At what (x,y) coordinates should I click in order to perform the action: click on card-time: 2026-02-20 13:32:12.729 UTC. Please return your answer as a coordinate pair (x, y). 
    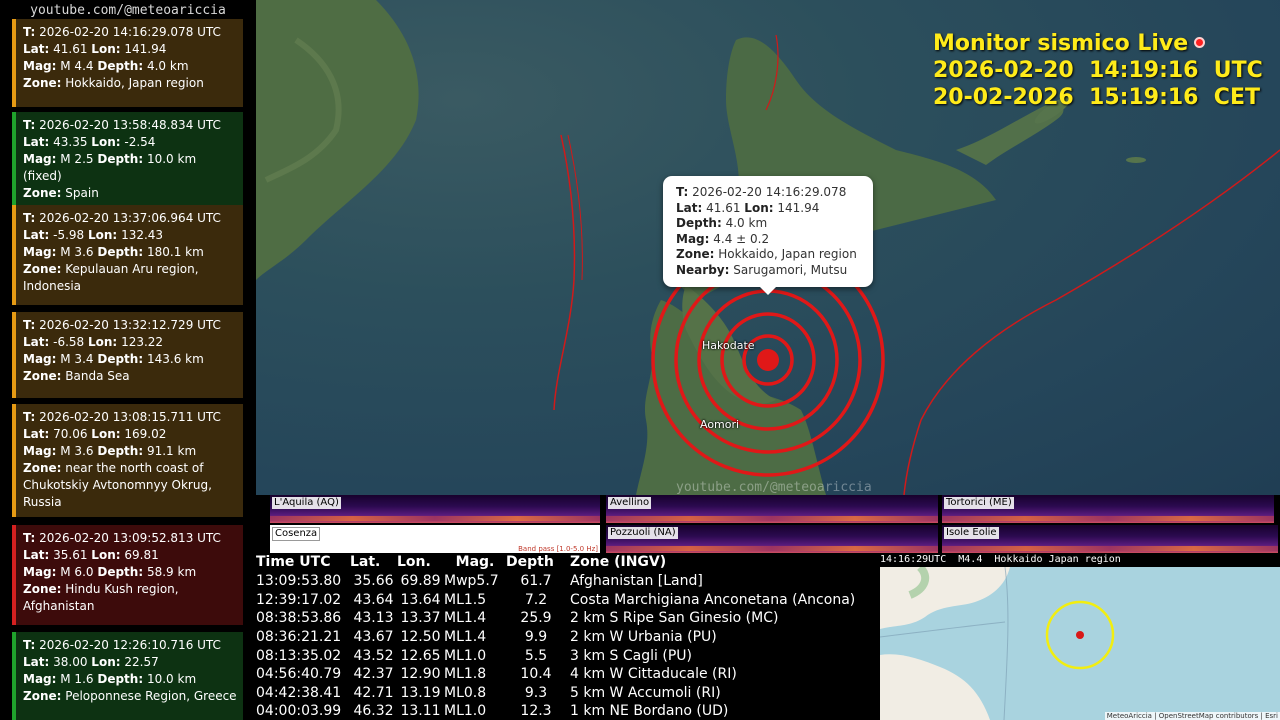
    Looking at the image, I should click on (130, 325).